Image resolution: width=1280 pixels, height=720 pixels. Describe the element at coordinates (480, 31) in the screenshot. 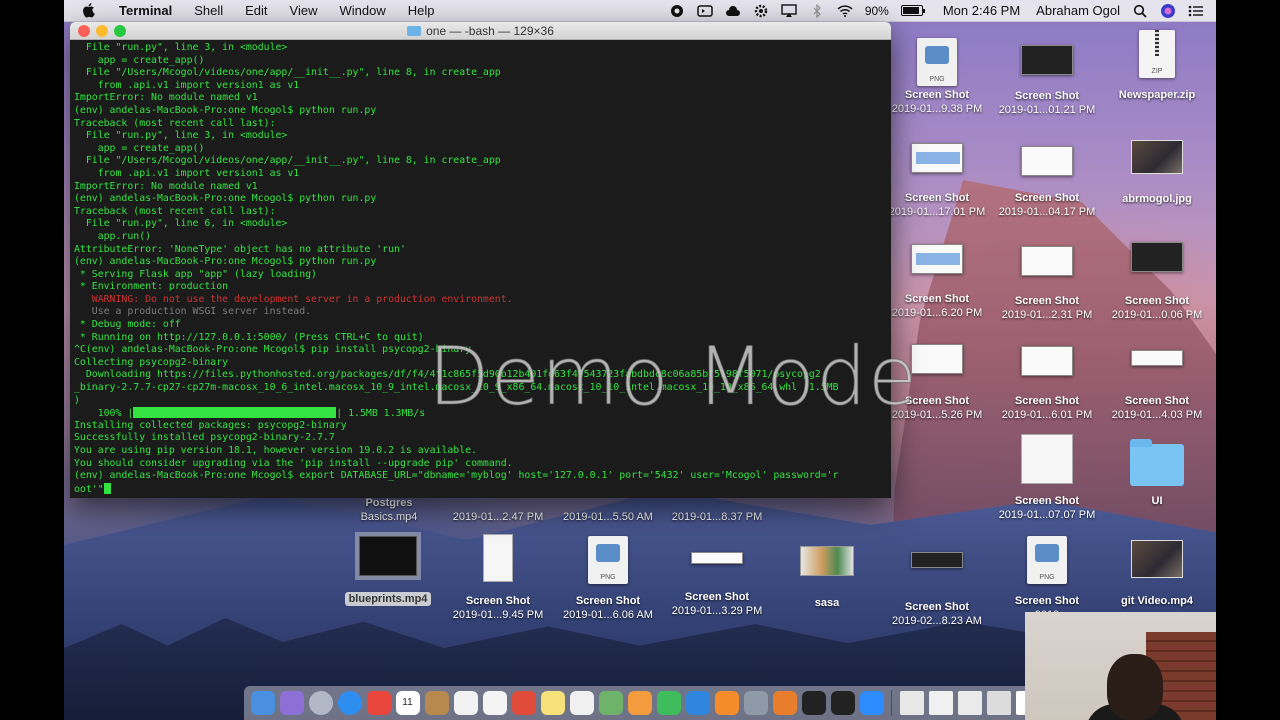

I see `terminal-titlebar: one — -bash — 129×36` at that location.